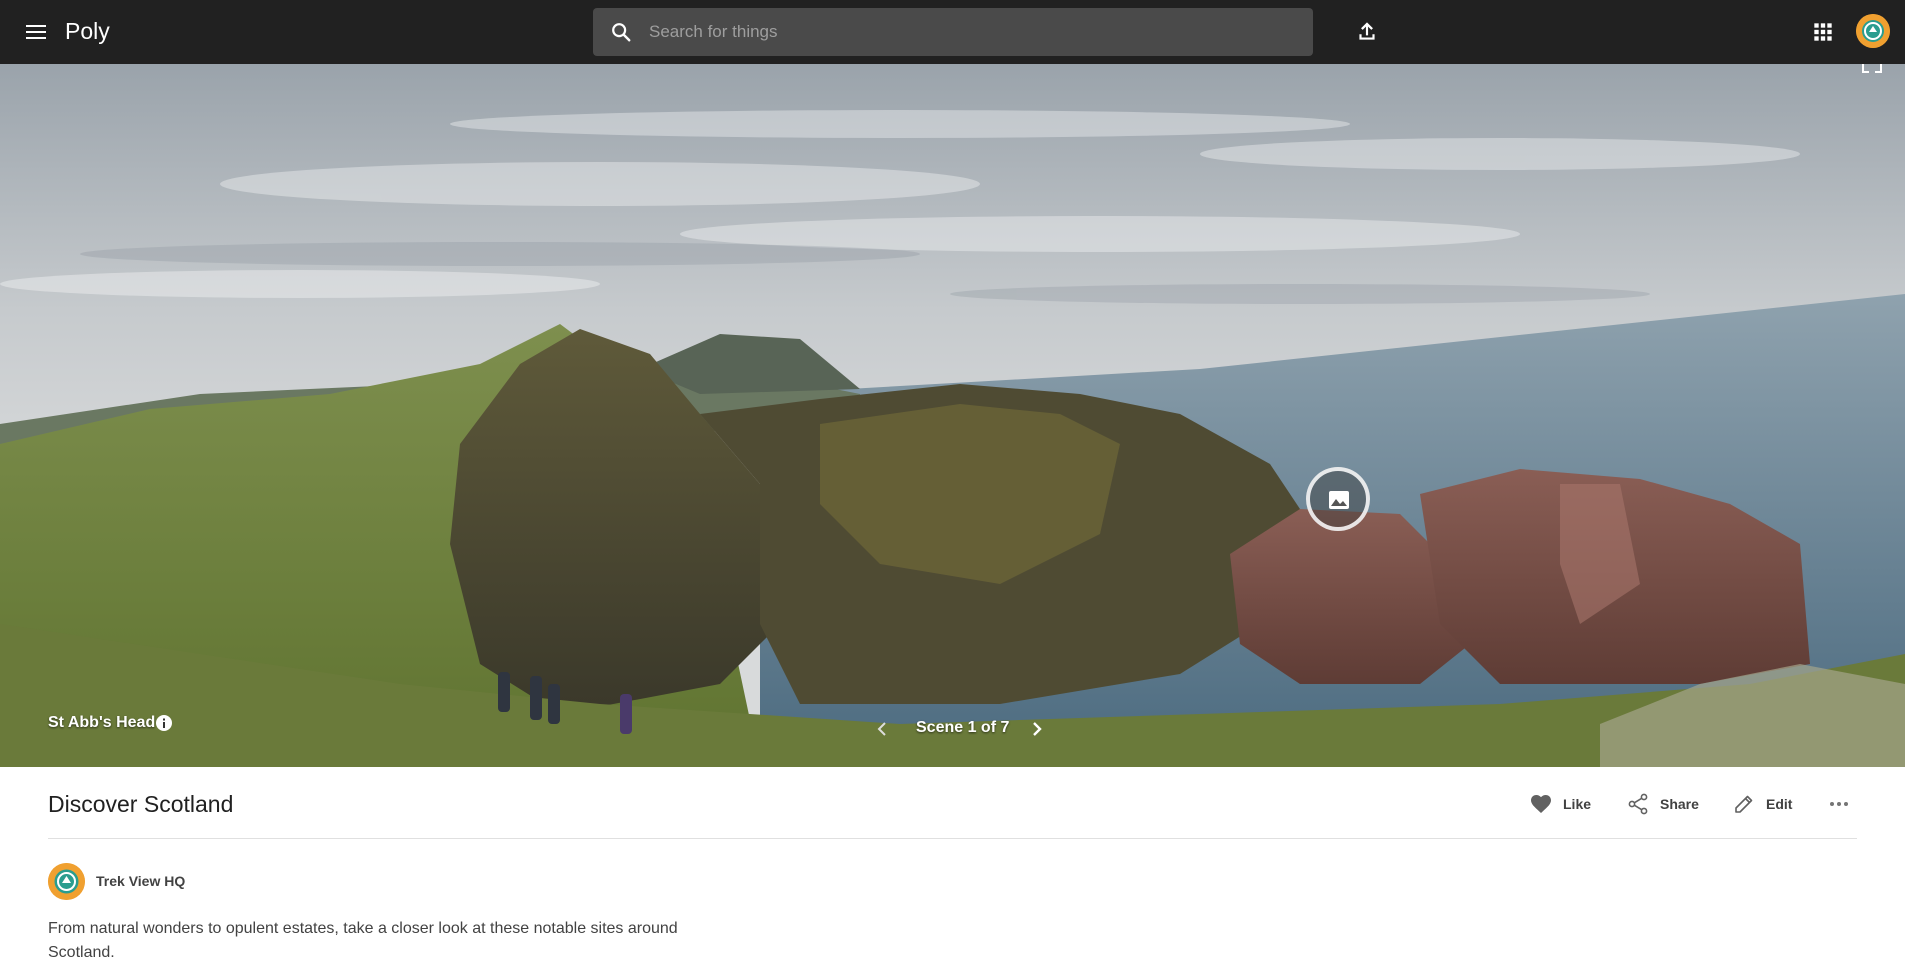  Describe the element at coordinates (1560, 804) in the screenshot. I see `like-button: Like` at that location.